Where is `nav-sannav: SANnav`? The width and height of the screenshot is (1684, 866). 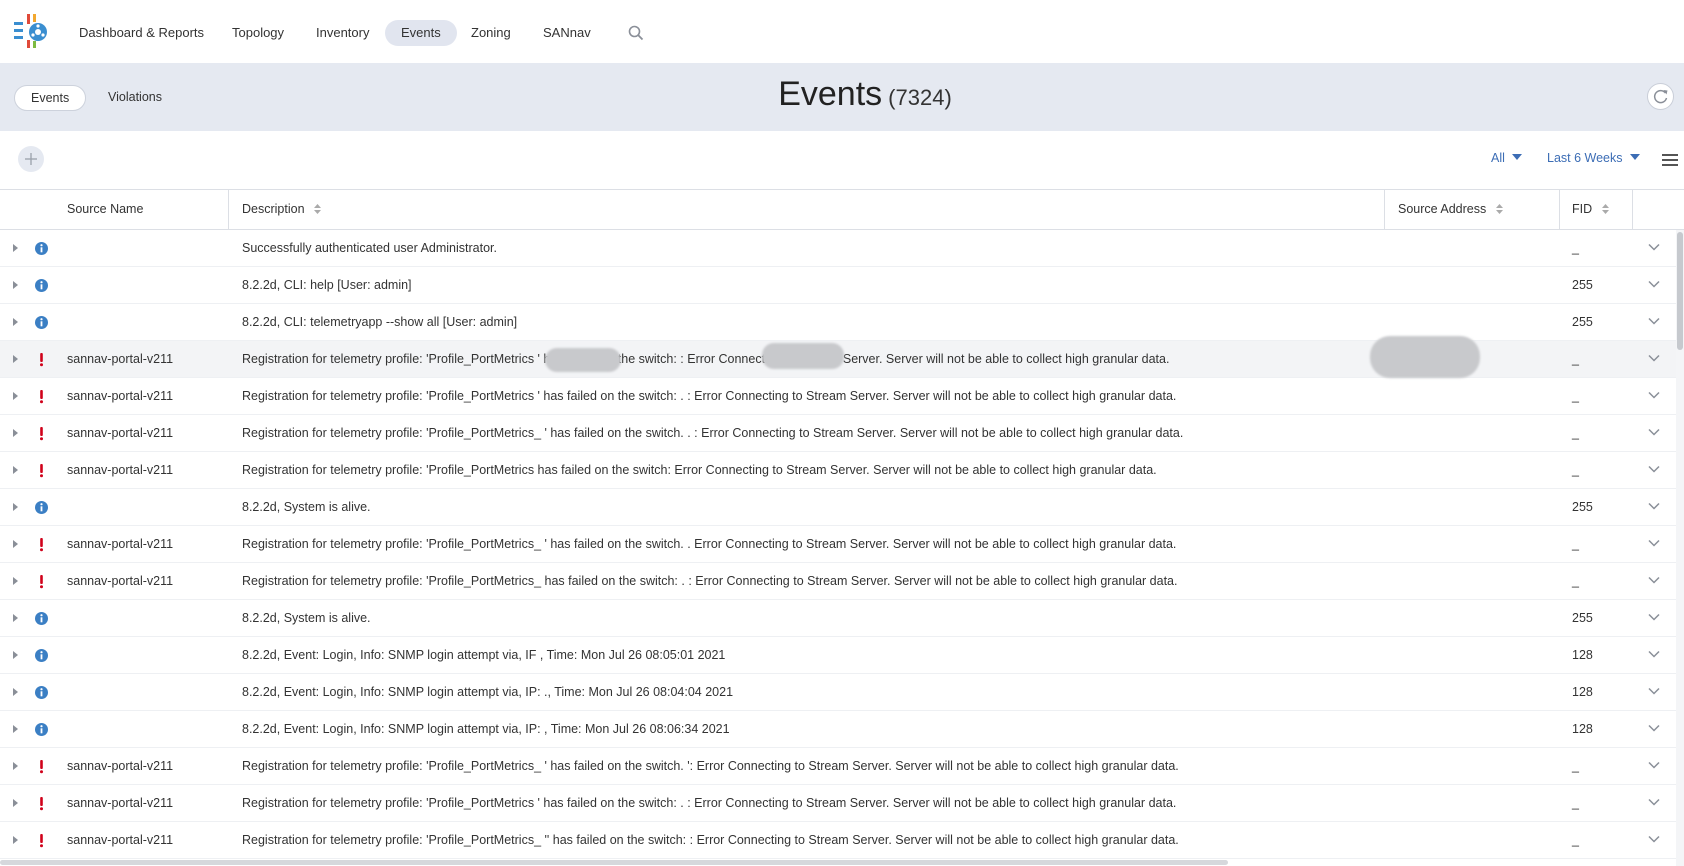 nav-sannav: SANnav is located at coordinates (567, 33).